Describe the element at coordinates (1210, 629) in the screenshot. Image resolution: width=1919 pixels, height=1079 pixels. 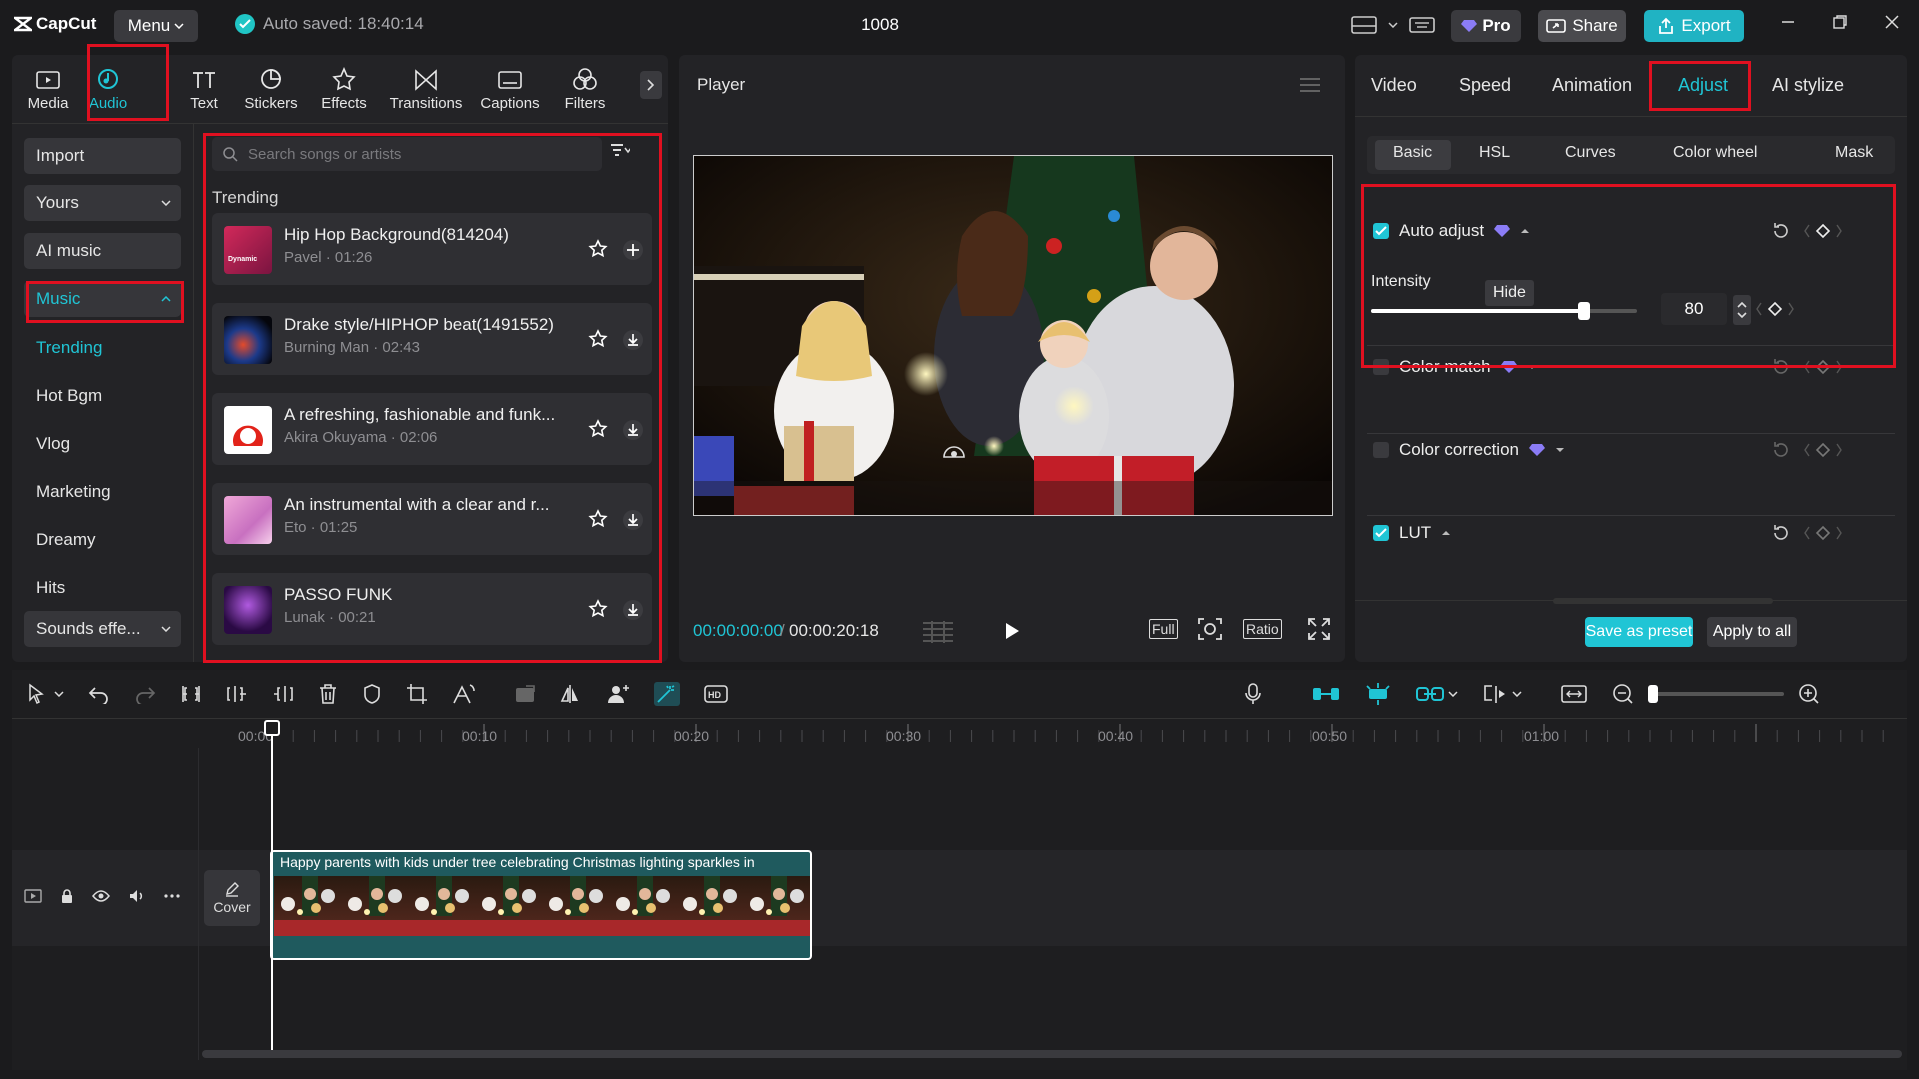
I see `screenshot-icon` at that location.